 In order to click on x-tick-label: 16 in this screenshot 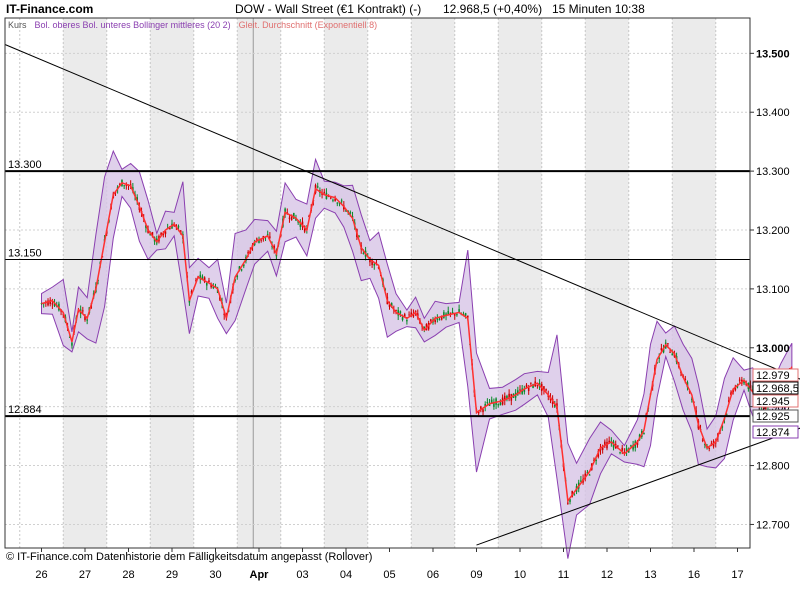, I will do `click(694, 575)`.